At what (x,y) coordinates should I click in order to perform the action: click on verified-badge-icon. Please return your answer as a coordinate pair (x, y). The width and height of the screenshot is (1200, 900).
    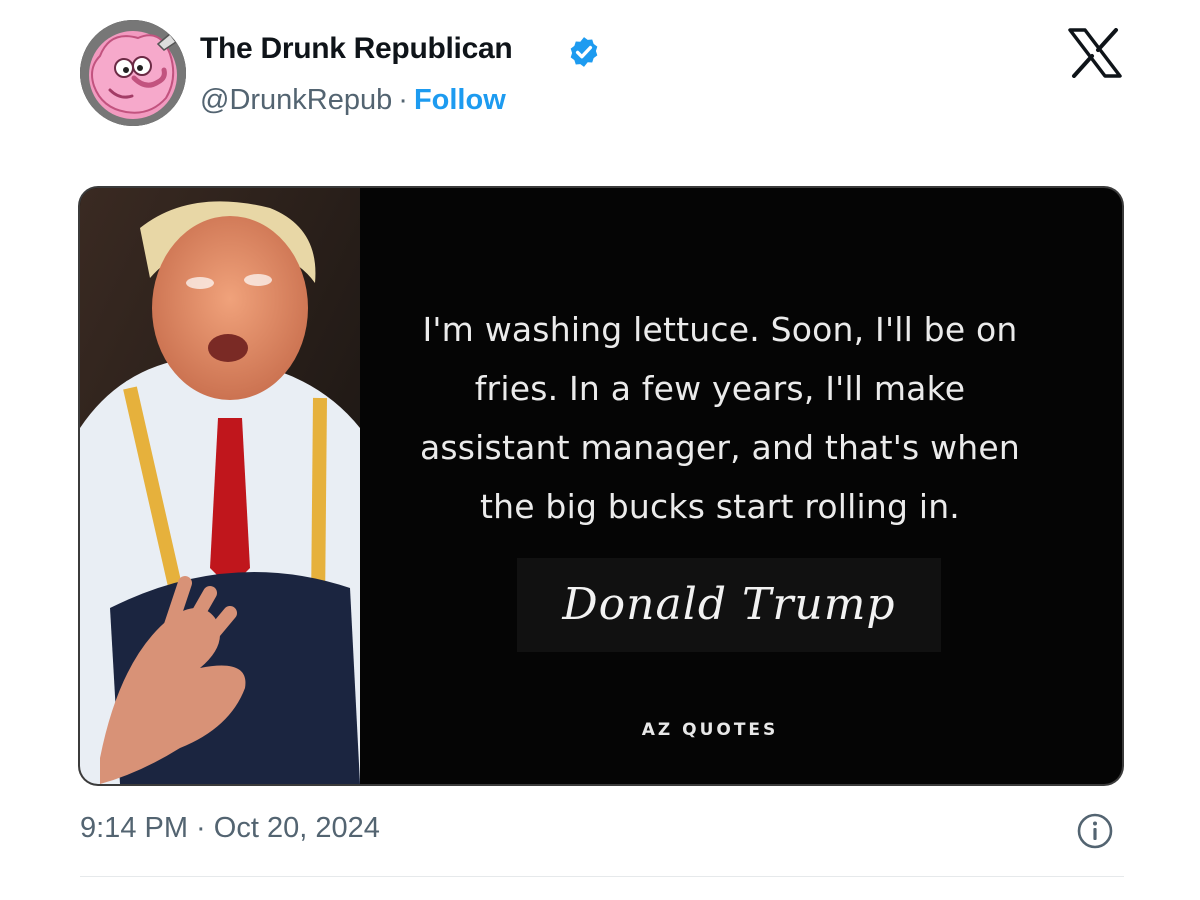
    Looking at the image, I should click on (584, 52).